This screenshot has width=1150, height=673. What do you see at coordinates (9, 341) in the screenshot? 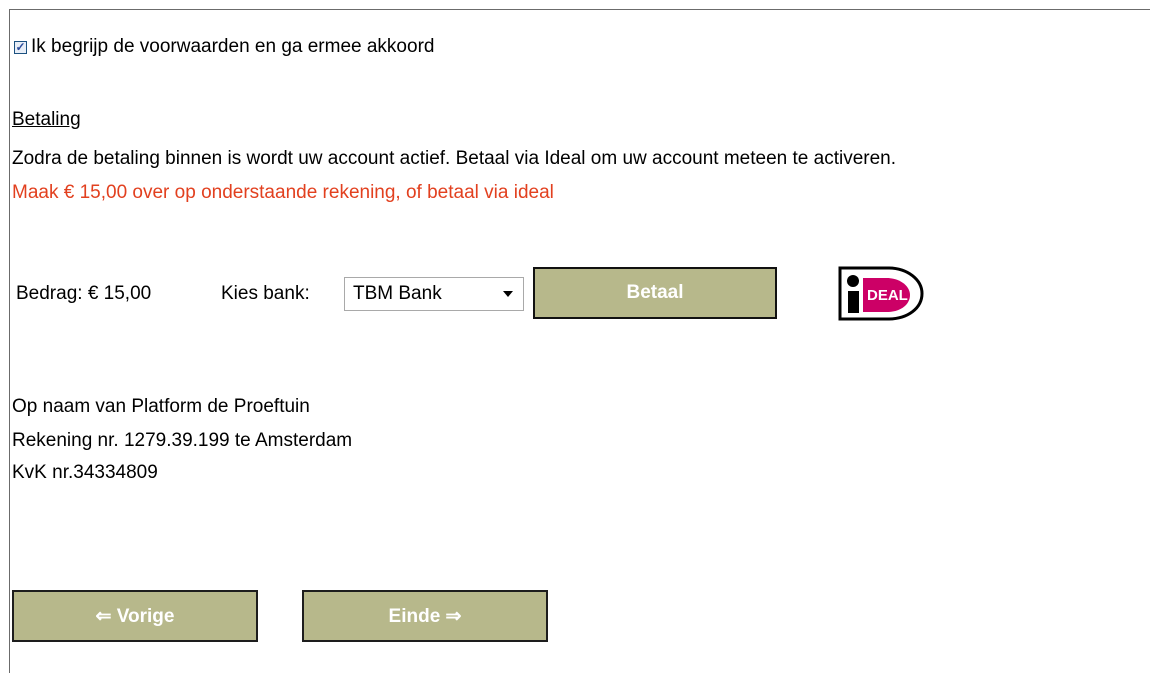
I see `frame-left-border` at bounding box center [9, 341].